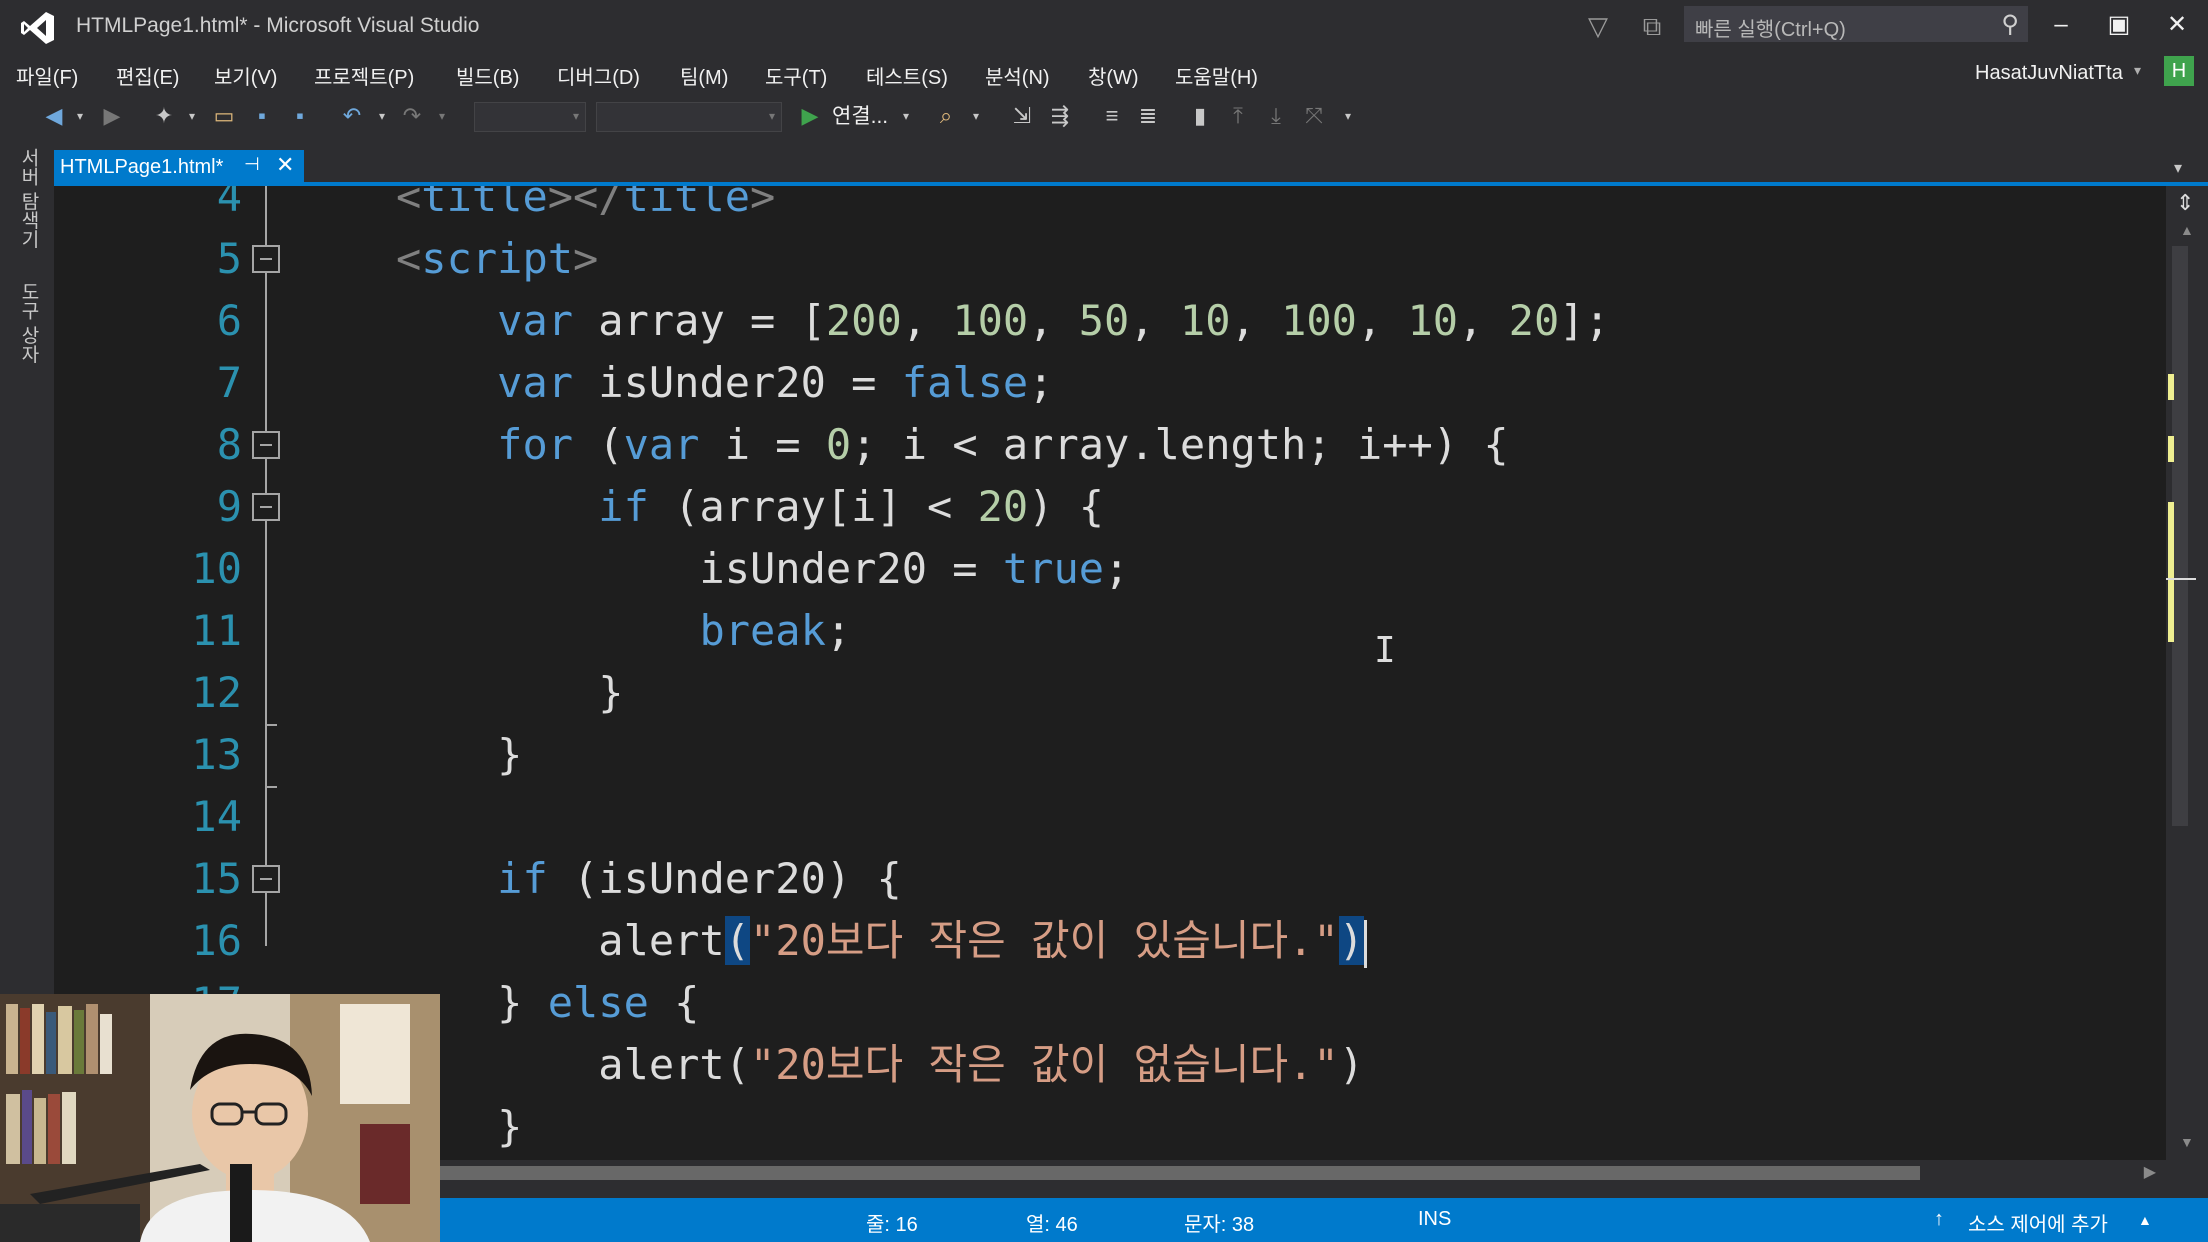  Describe the element at coordinates (487, 78) in the screenshot. I see `menu-build: 빌드(B)` at that location.